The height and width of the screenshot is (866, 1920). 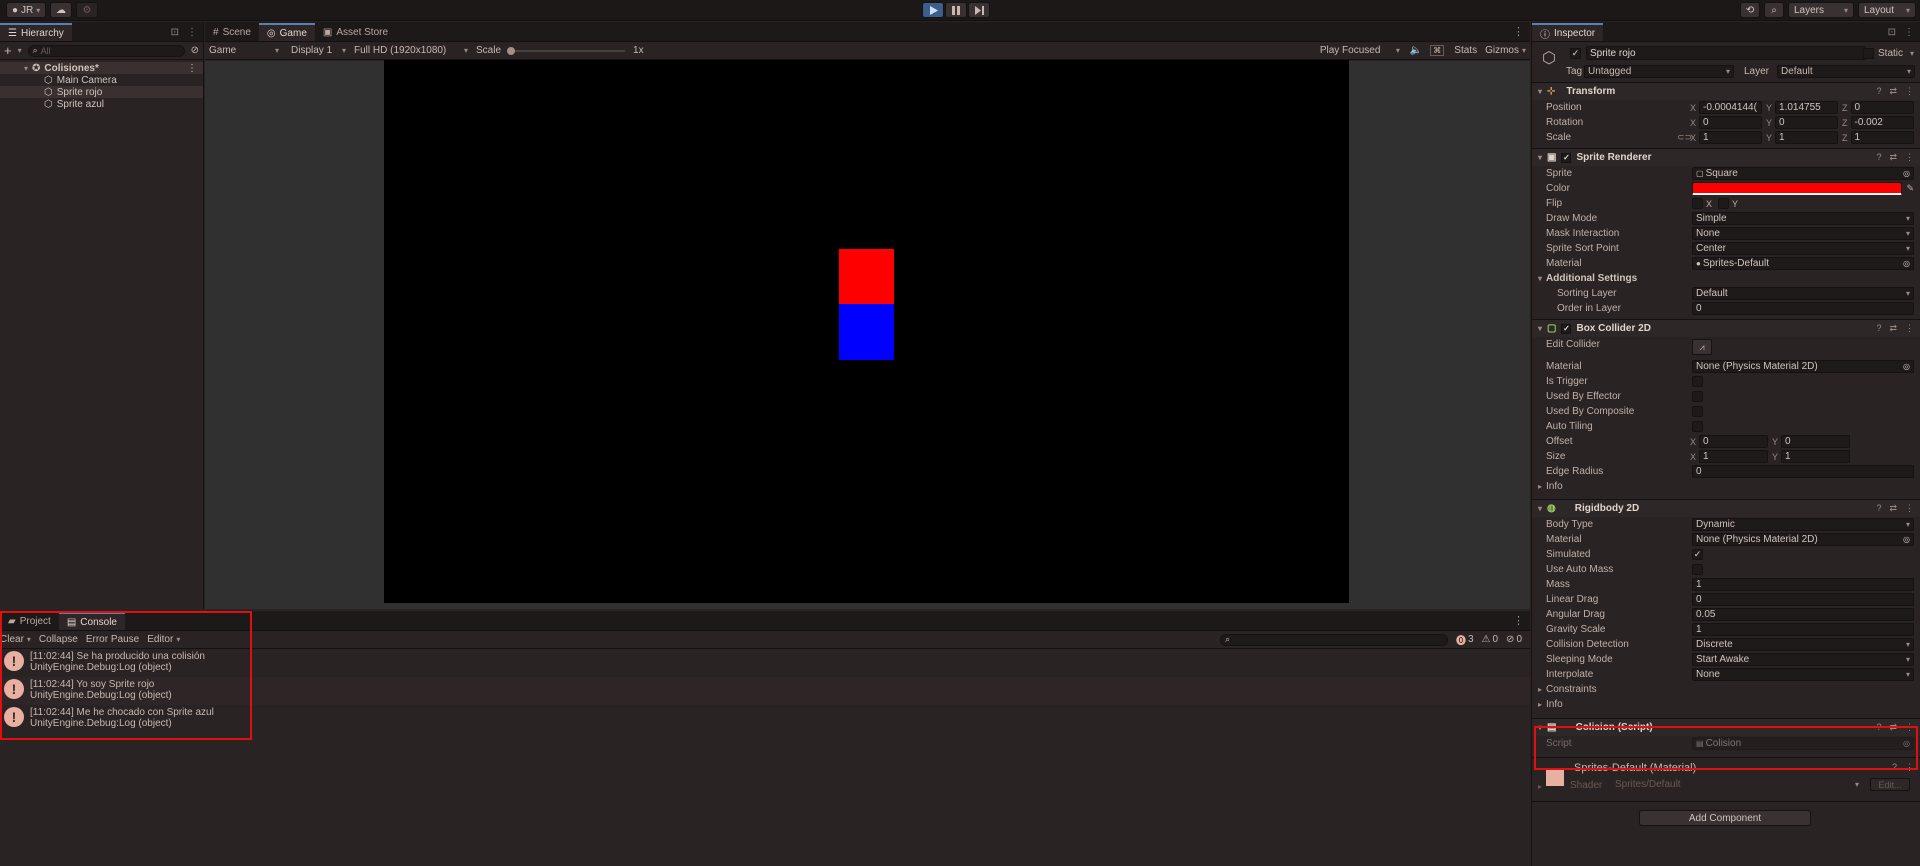 I want to click on transform-header: ▾ ⊹ Transform ? ⇄ ⋮, so click(x=1726, y=91).